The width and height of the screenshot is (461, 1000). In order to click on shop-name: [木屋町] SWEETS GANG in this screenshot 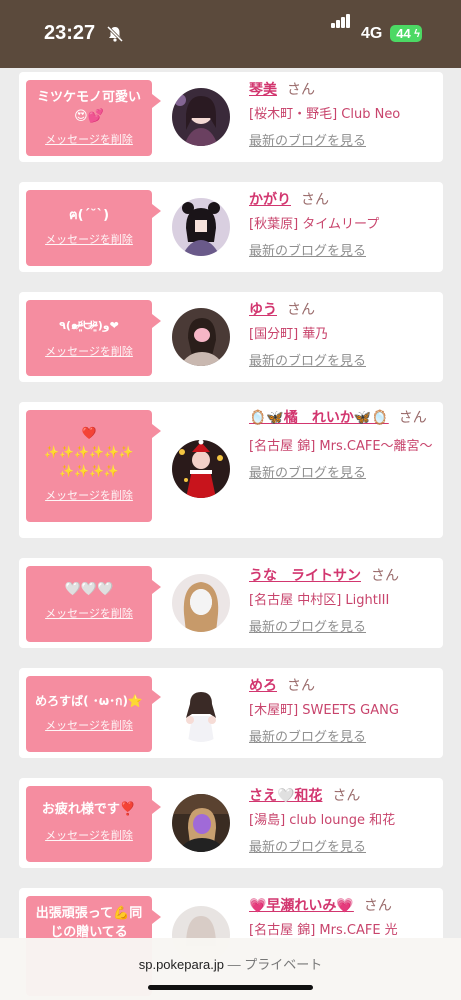, I will do `click(324, 710)`.